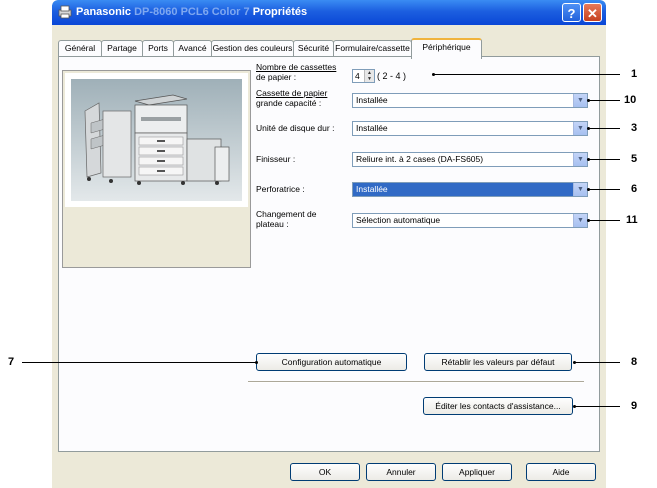 The image size is (657, 488). What do you see at coordinates (416, 382) in the screenshot?
I see `separator` at bounding box center [416, 382].